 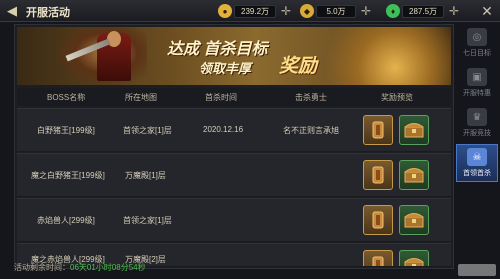 What do you see at coordinates (42, 267) in the screenshot?
I see `countdown-label: 活动剩余时间：` at bounding box center [42, 267].